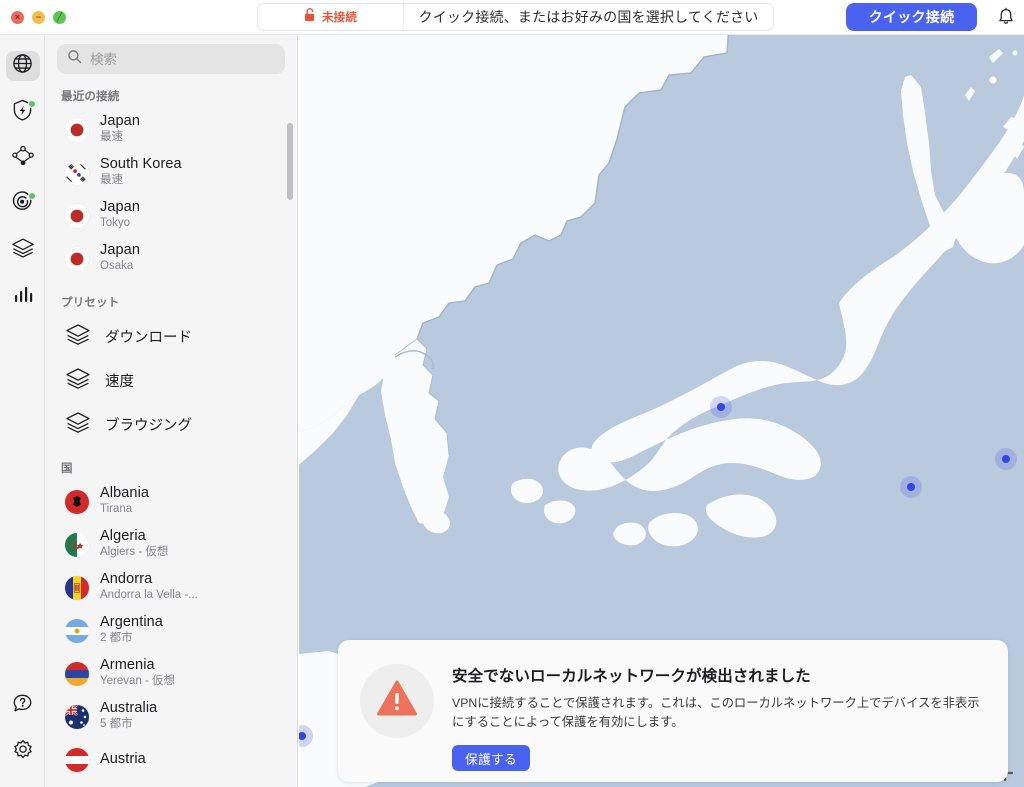 The height and width of the screenshot is (787, 1024). What do you see at coordinates (67, 469) in the screenshot?
I see `countries-heading: 国` at bounding box center [67, 469].